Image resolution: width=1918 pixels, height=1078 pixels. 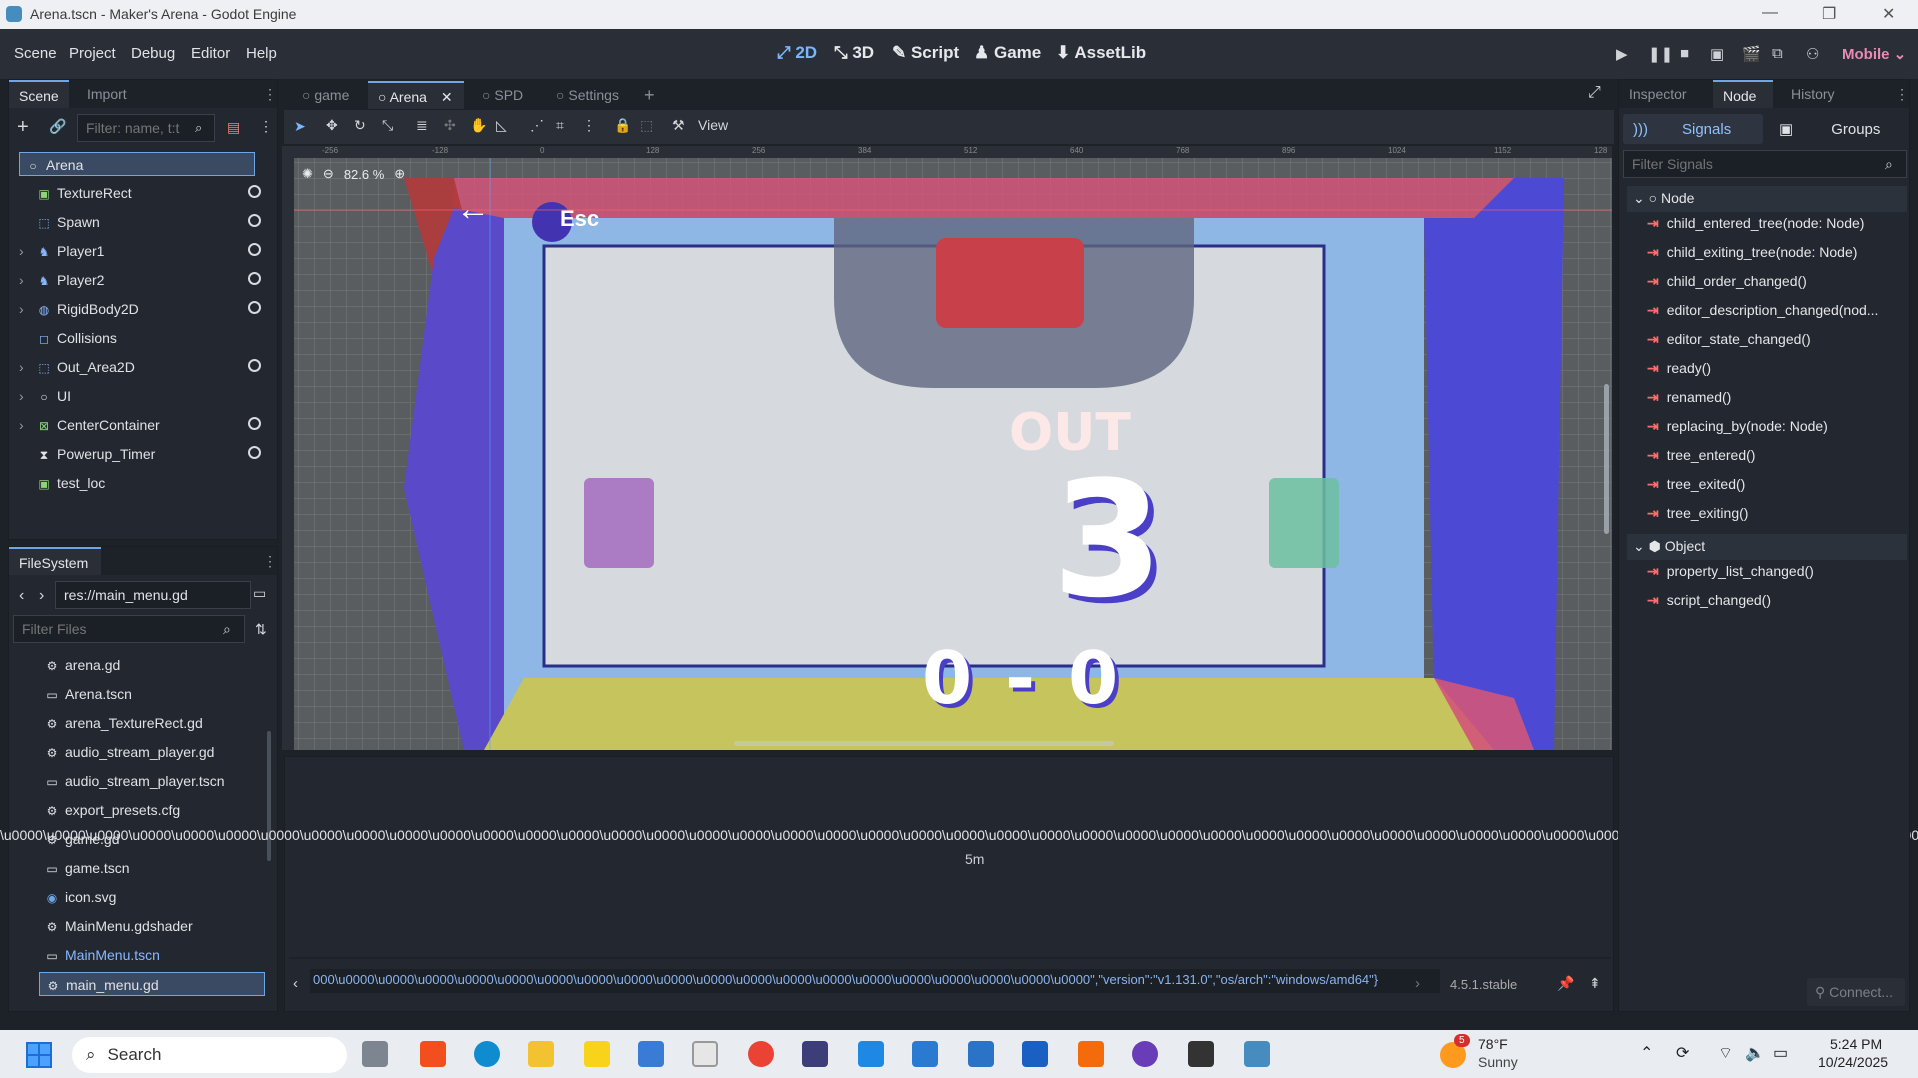 I want to click on signal-item: ⇥ renamed(), so click(x=1778, y=397).